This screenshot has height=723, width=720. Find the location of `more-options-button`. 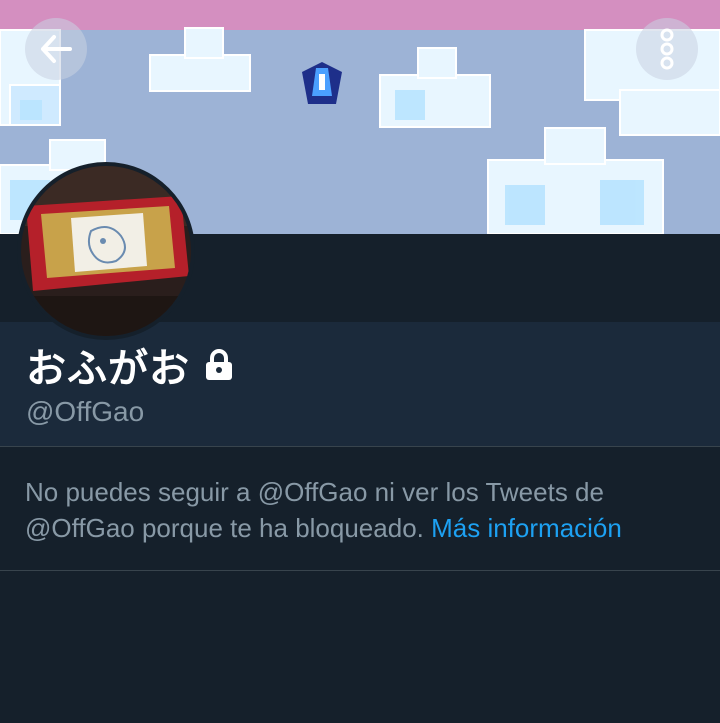

more-options-button is located at coordinates (667, 49).